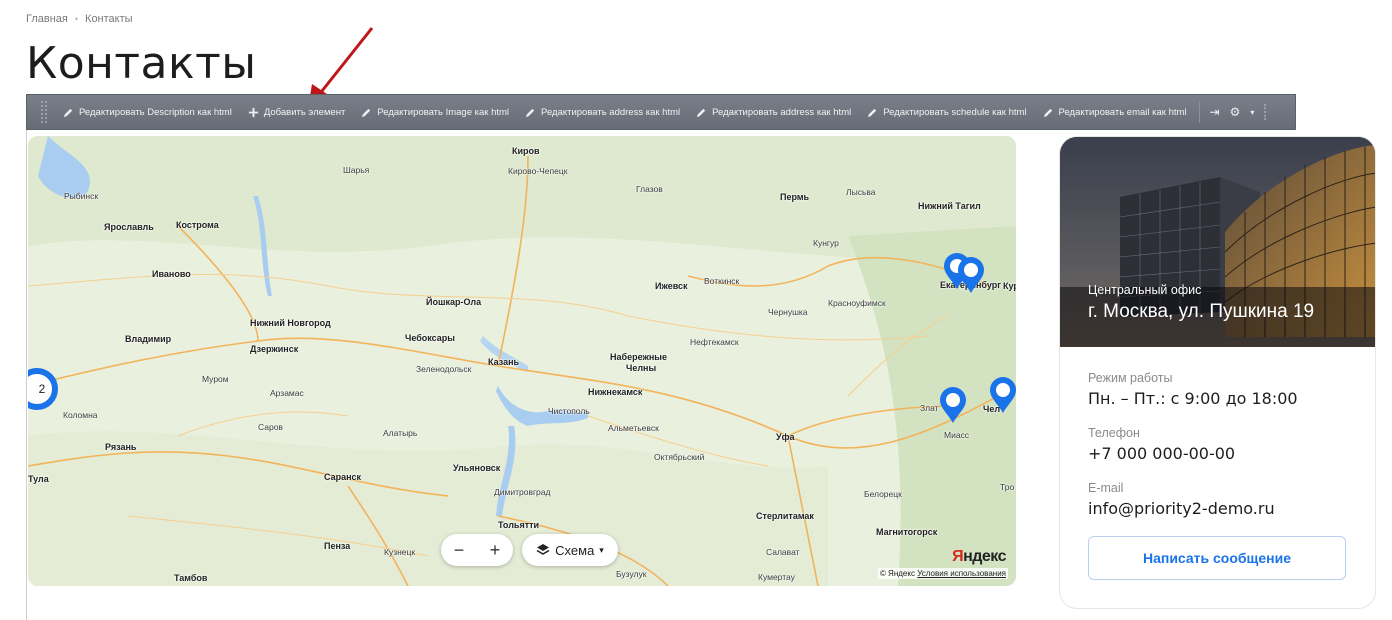 The image size is (1392, 620). I want to click on toolbar-controls: ⇥ ⚙ ▾, so click(1239, 112).